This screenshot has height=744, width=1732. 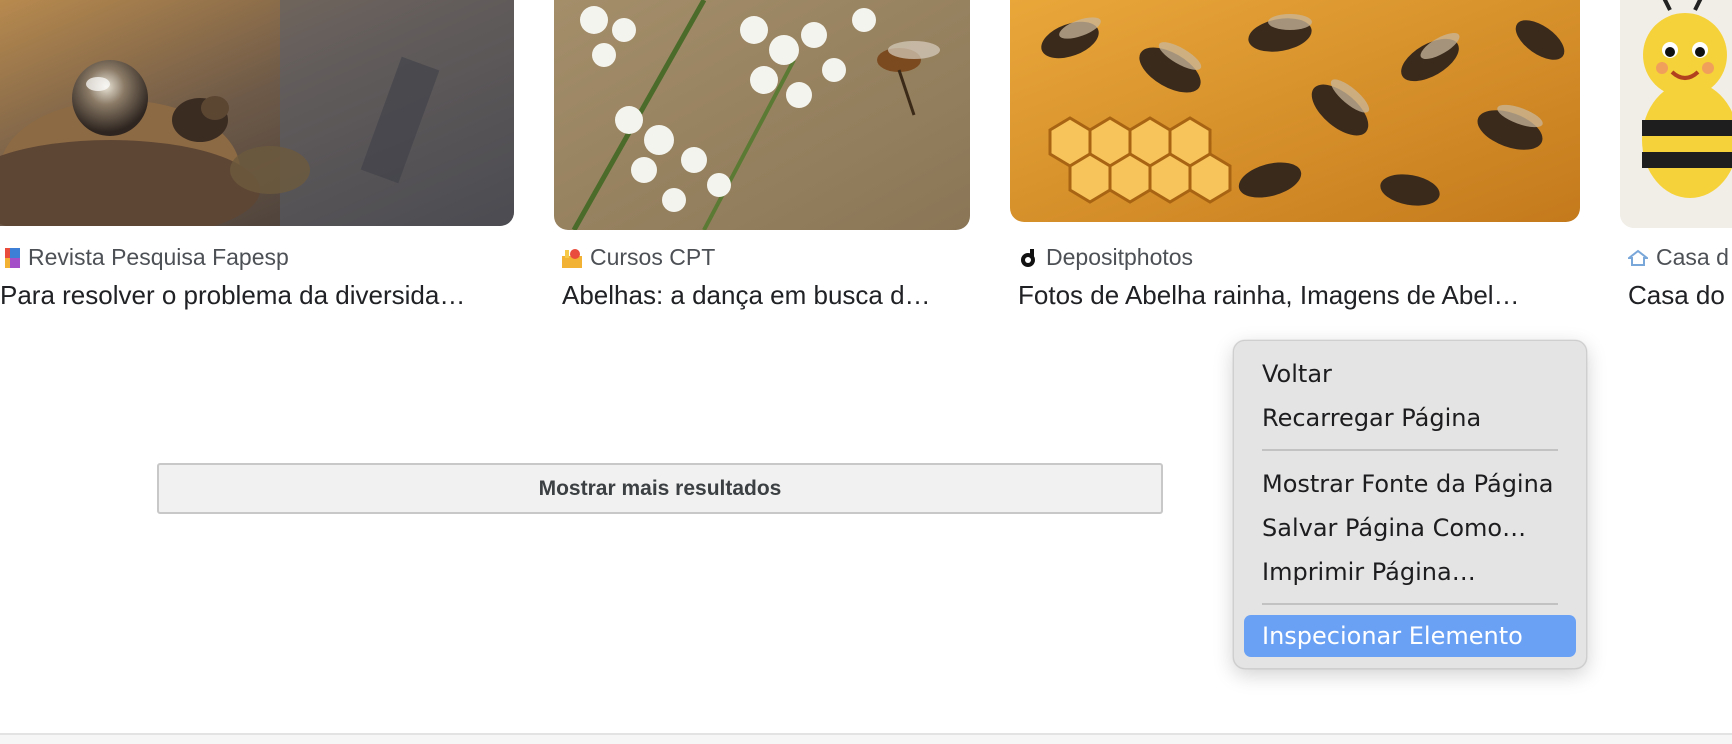 I want to click on result-source: Depositphotos, so click(x=1105, y=257).